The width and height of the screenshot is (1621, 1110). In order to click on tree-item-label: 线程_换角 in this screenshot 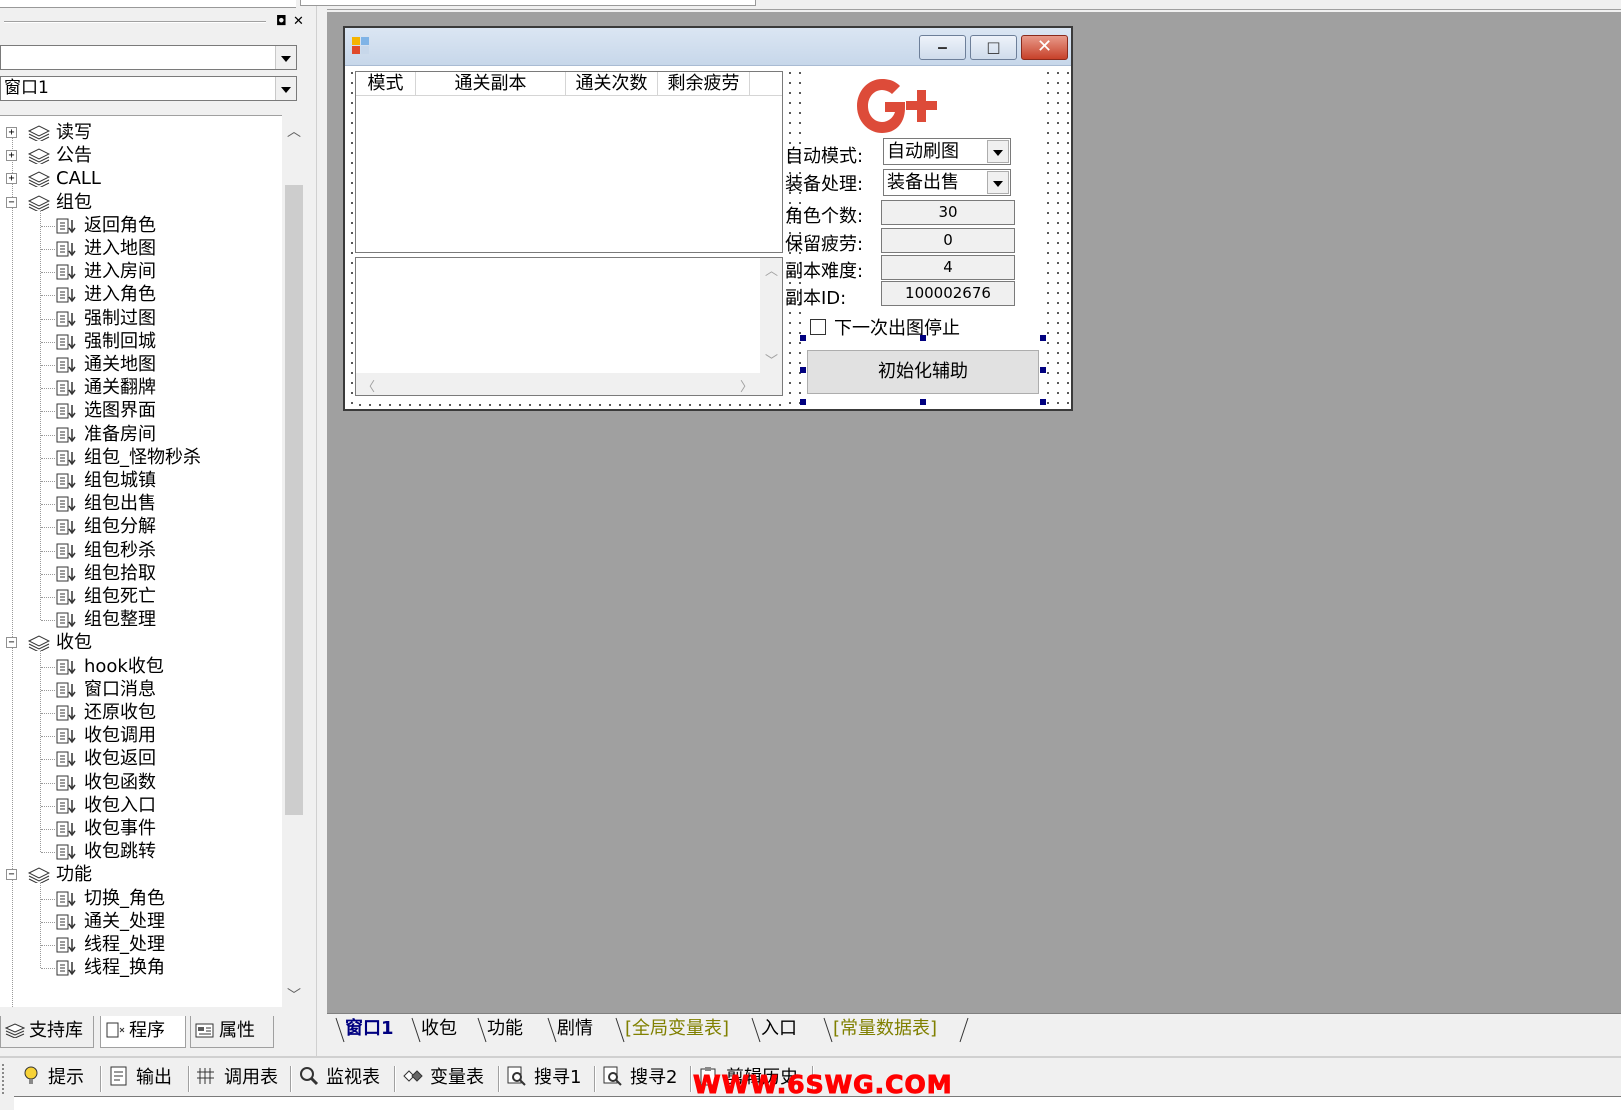, I will do `click(124, 968)`.